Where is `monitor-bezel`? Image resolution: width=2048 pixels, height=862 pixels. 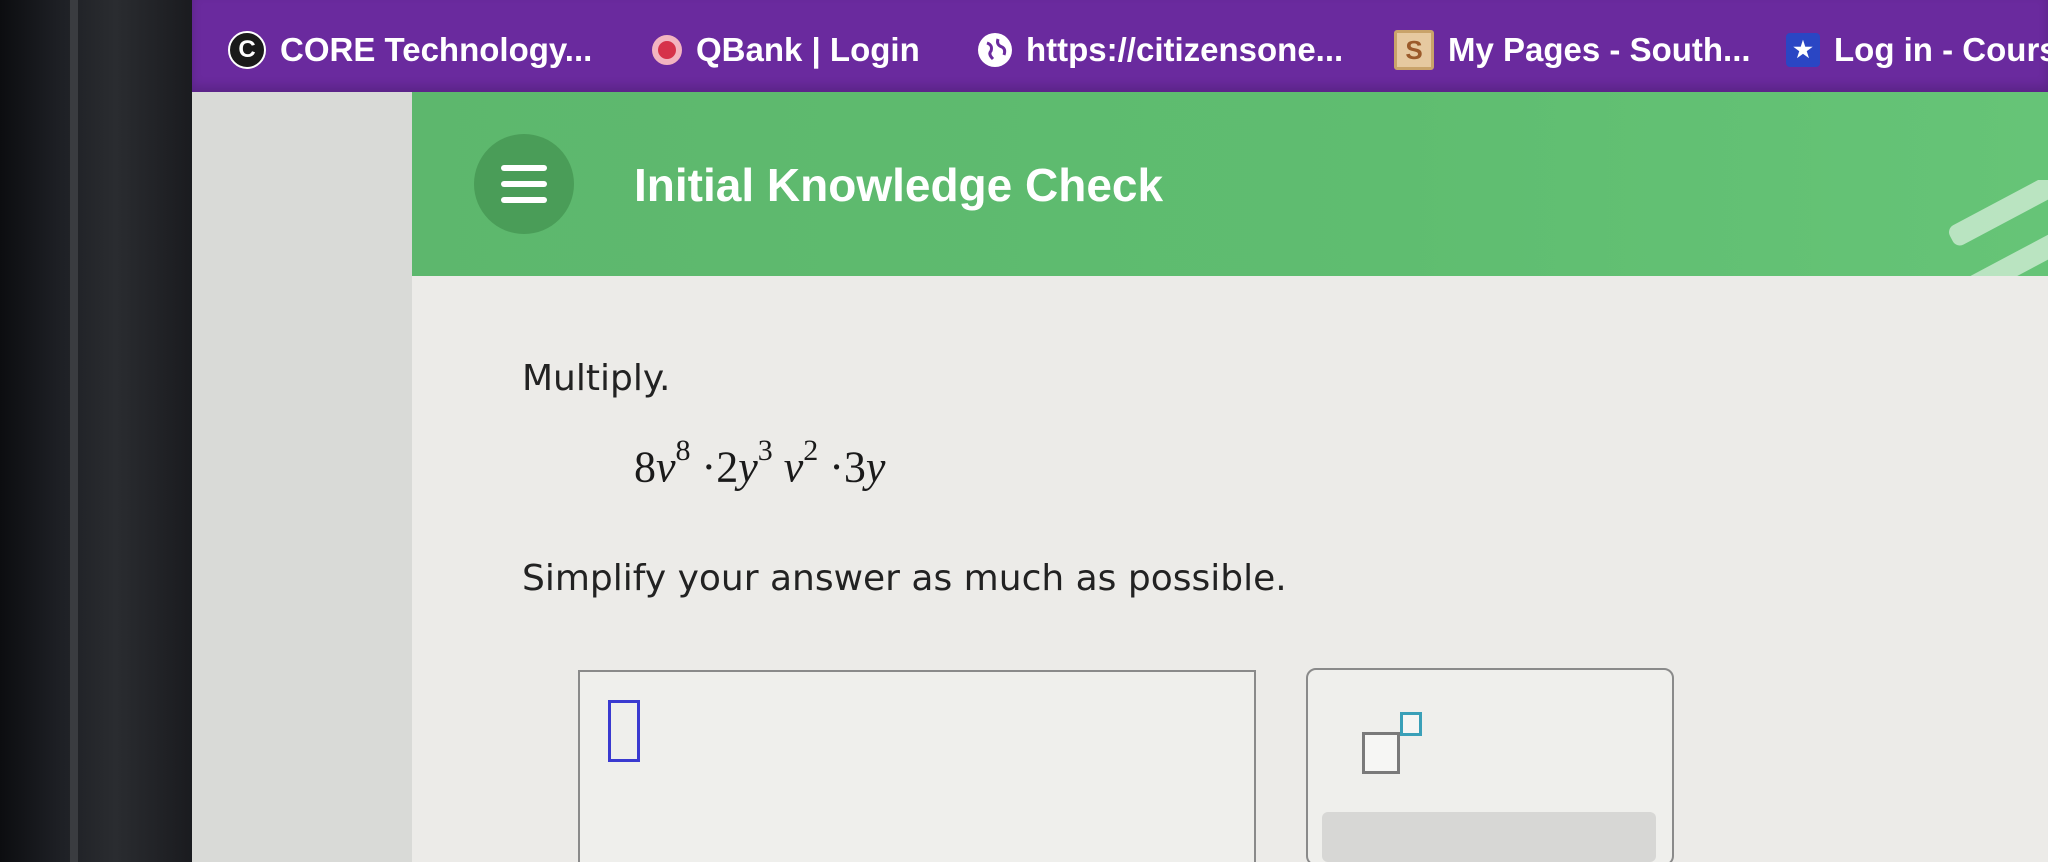 monitor-bezel is located at coordinates (96, 431).